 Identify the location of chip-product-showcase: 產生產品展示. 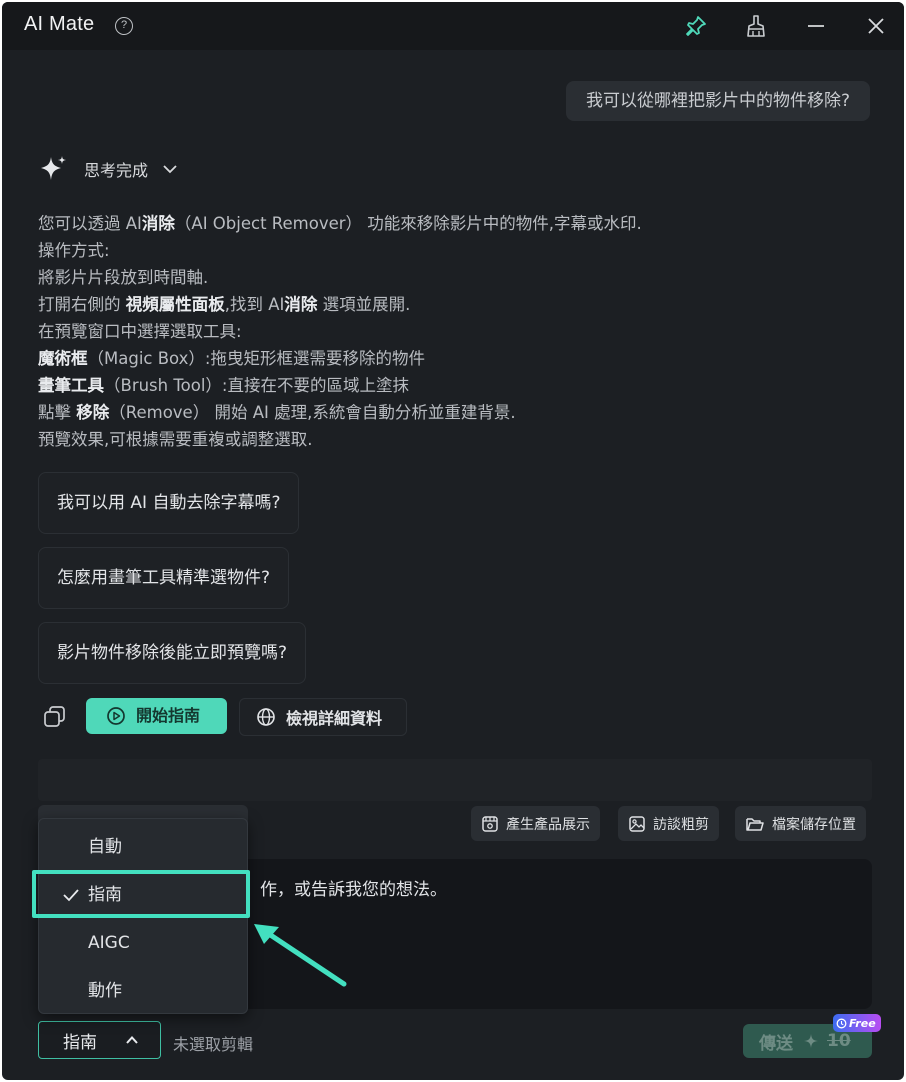
(535, 823).